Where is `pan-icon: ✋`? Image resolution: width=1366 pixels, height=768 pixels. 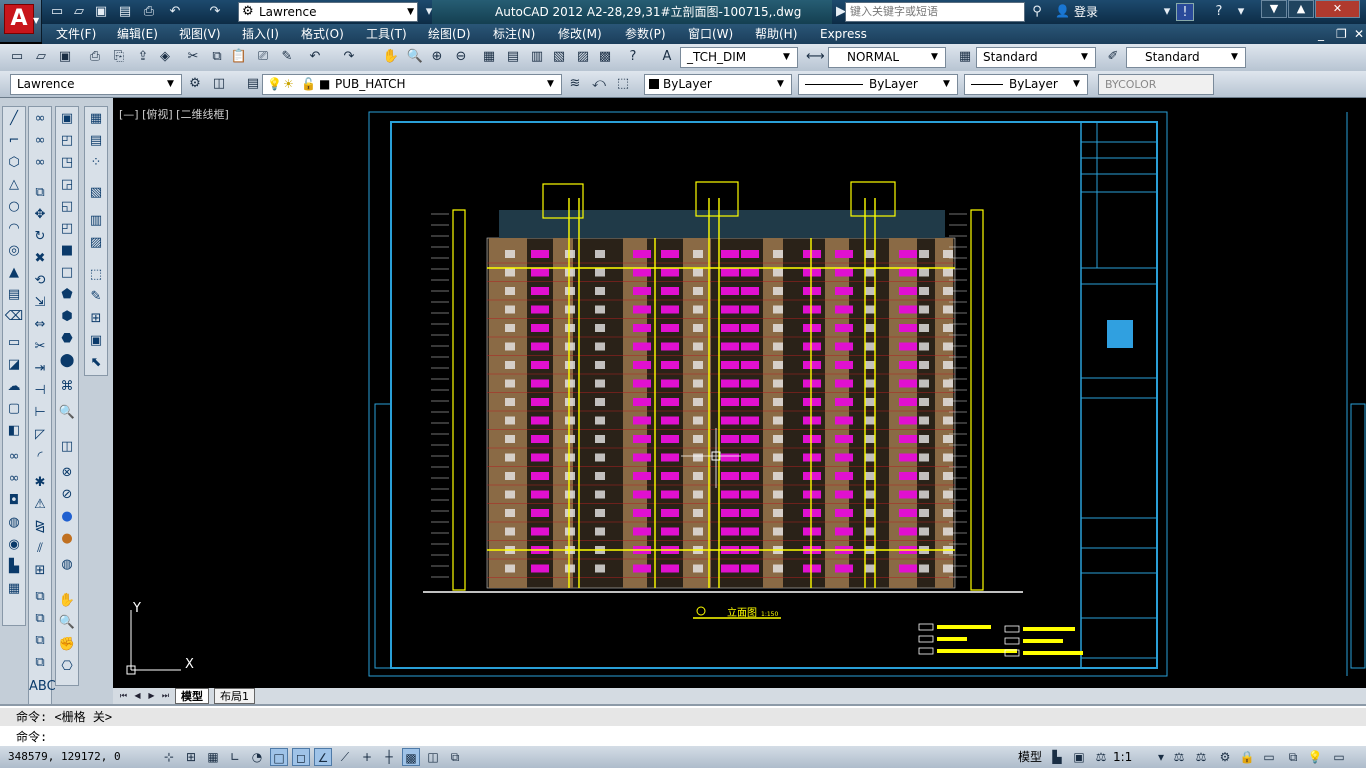 pan-icon: ✋ is located at coordinates (391, 57).